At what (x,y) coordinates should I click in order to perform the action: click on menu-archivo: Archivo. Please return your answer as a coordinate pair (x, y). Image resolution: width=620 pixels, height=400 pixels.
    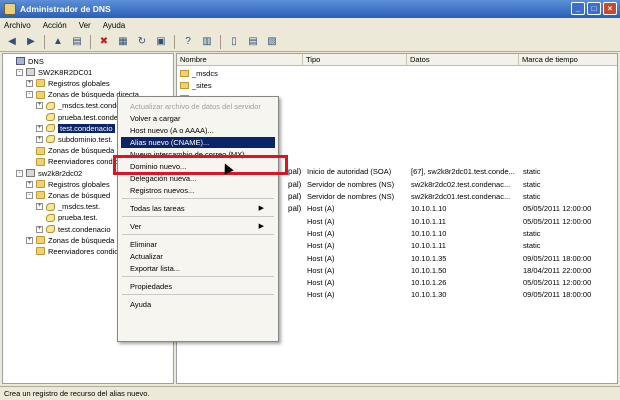
    Looking at the image, I should click on (17, 25).